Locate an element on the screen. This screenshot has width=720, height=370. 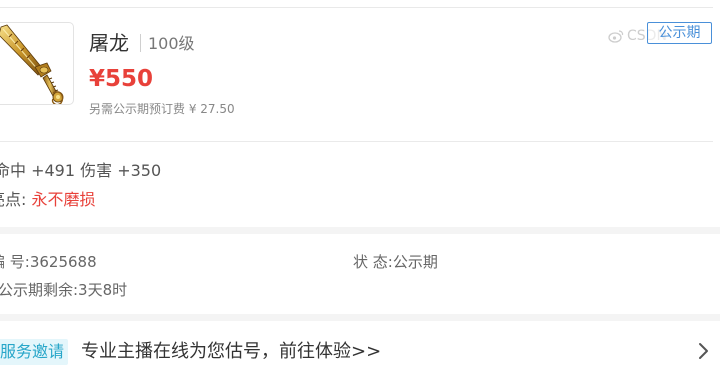
item-name: 屠龙 is located at coordinates (109, 43).